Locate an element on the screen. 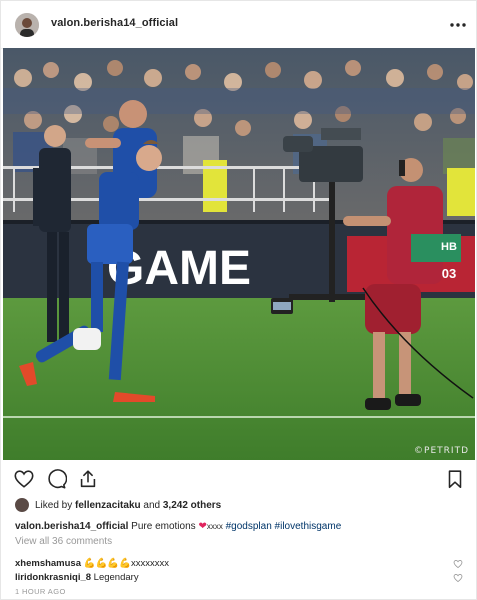 The image size is (477, 600). comment-item: liridonkrasniqi_8 Legendary is located at coordinates (77, 577).